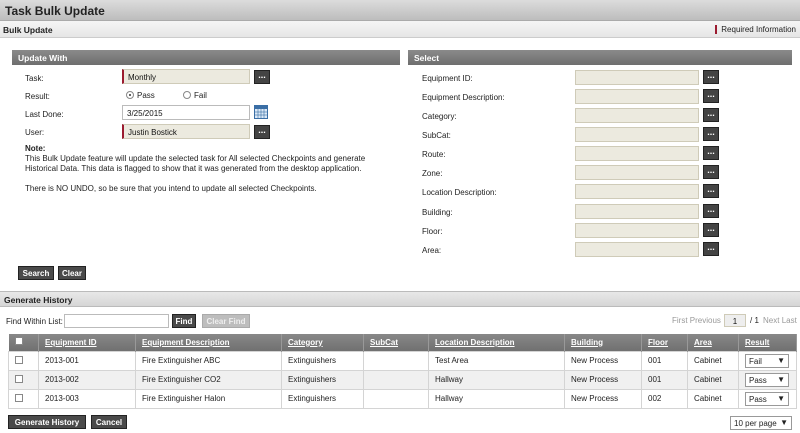 The image size is (800, 433). What do you see at coordinates (87, 360) in the screenshot?
I see `cell-equipment-id: 2013-001` at bounding box center [87, 360].